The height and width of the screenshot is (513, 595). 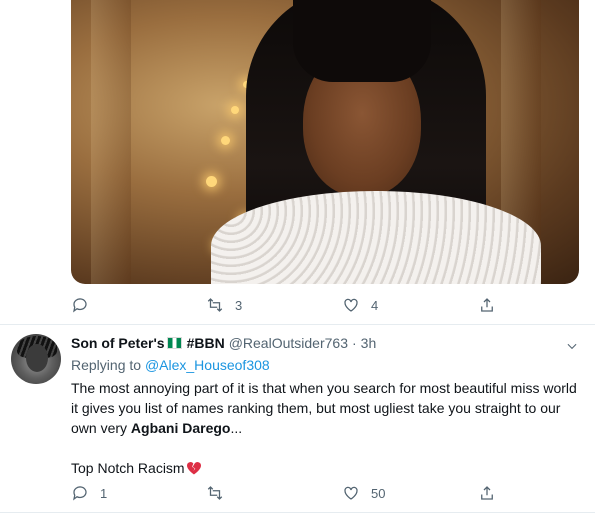 What do you see at coordinates (193, 468) in the screenshot?
I see `broken-heart-icon` at bounding box center [193, 468].